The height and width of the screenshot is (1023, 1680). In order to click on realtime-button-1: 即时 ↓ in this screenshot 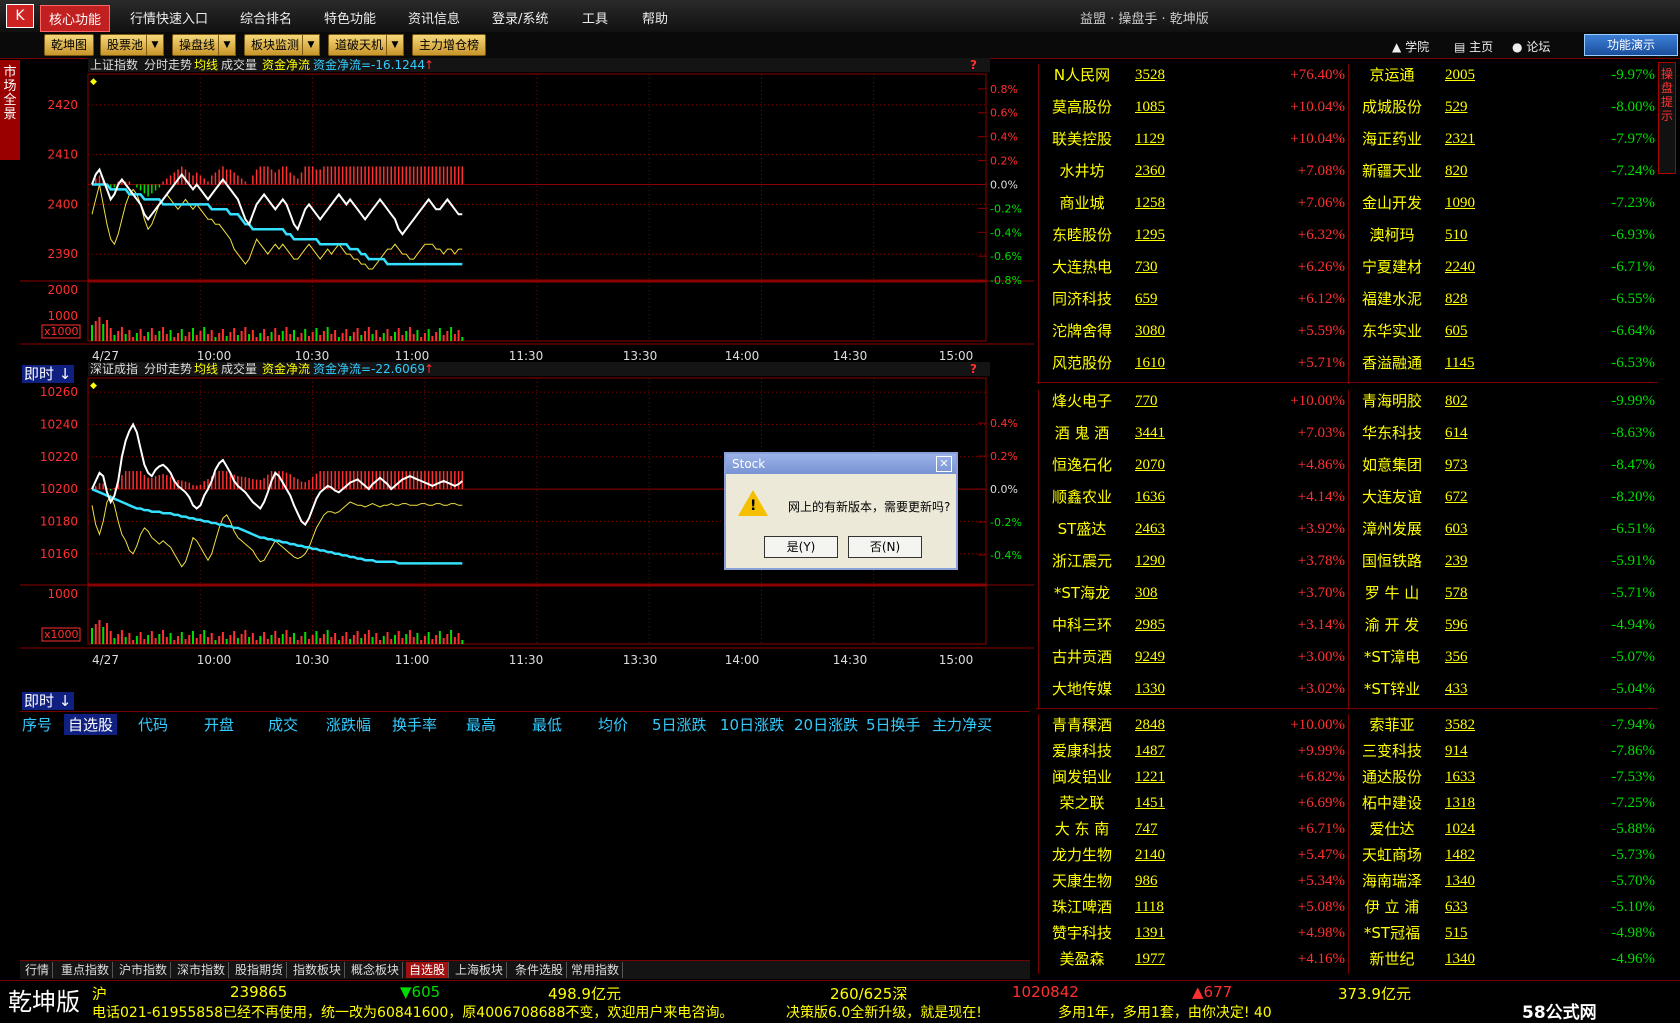, I will do `click(48, 374)`.